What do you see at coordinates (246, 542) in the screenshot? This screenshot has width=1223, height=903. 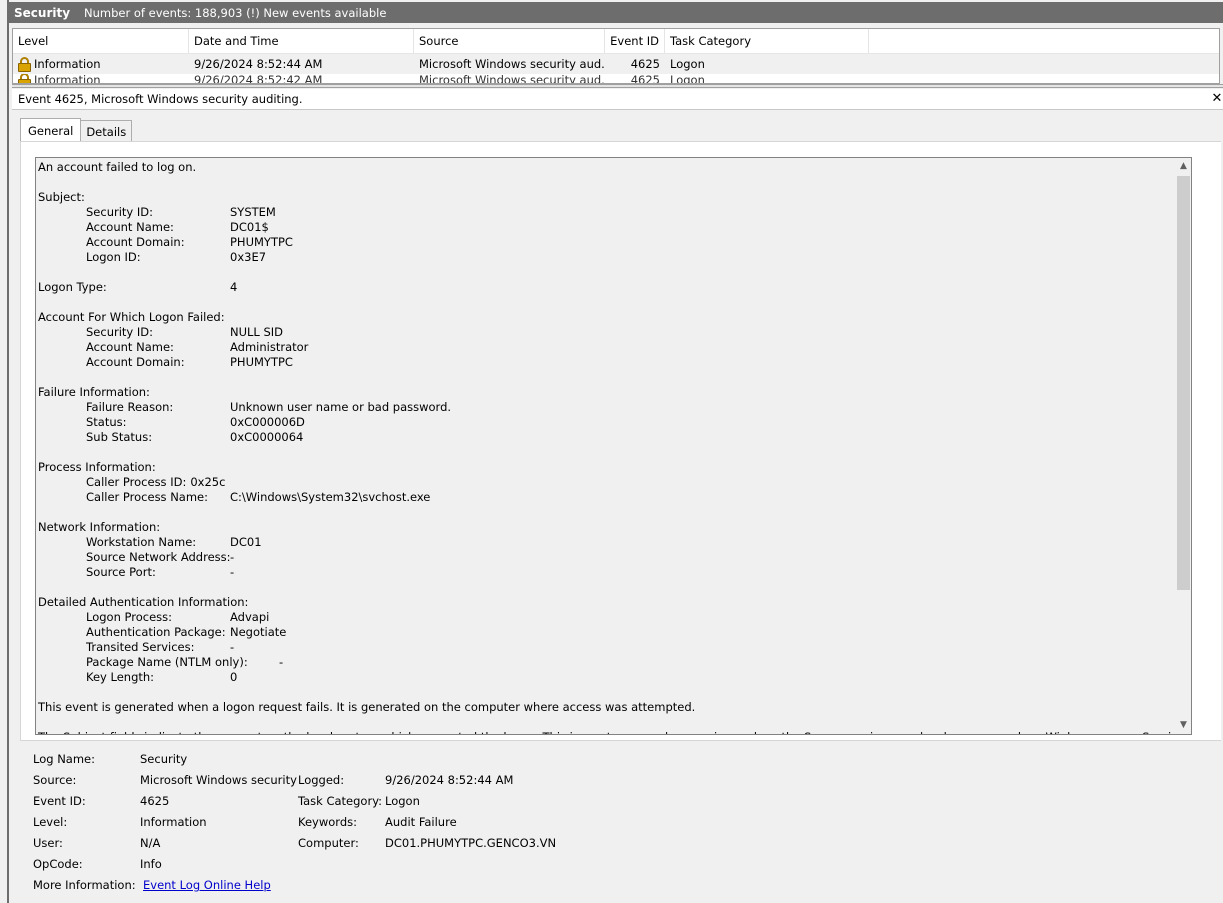 I see `description-value: DC01` at bounding box center [246, 542].